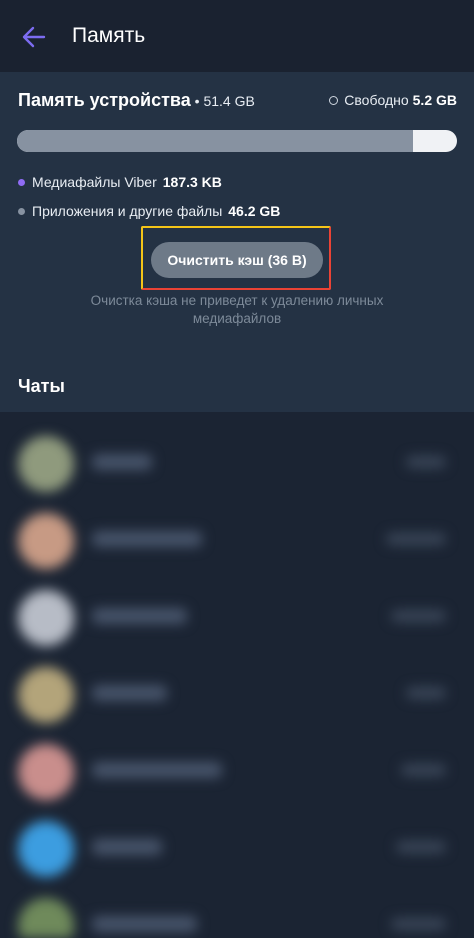 The height and width of the screenshot is (938, 474). I want to click on chats-section-title: Чаты, so click(41, 386).